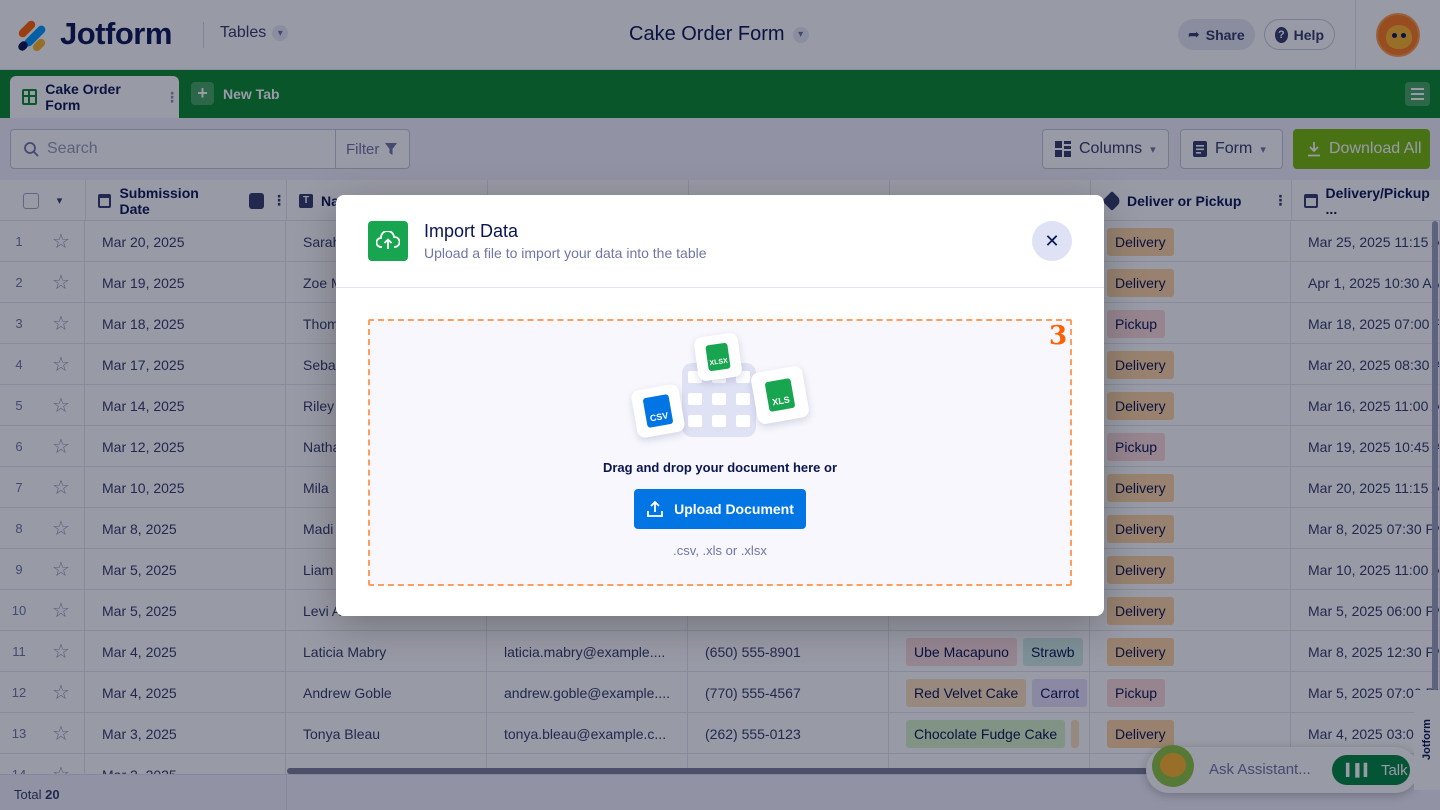  Describe the element at coordinates (471, 231) in the screenshot. I see `modal-title: Import Data` at that location.